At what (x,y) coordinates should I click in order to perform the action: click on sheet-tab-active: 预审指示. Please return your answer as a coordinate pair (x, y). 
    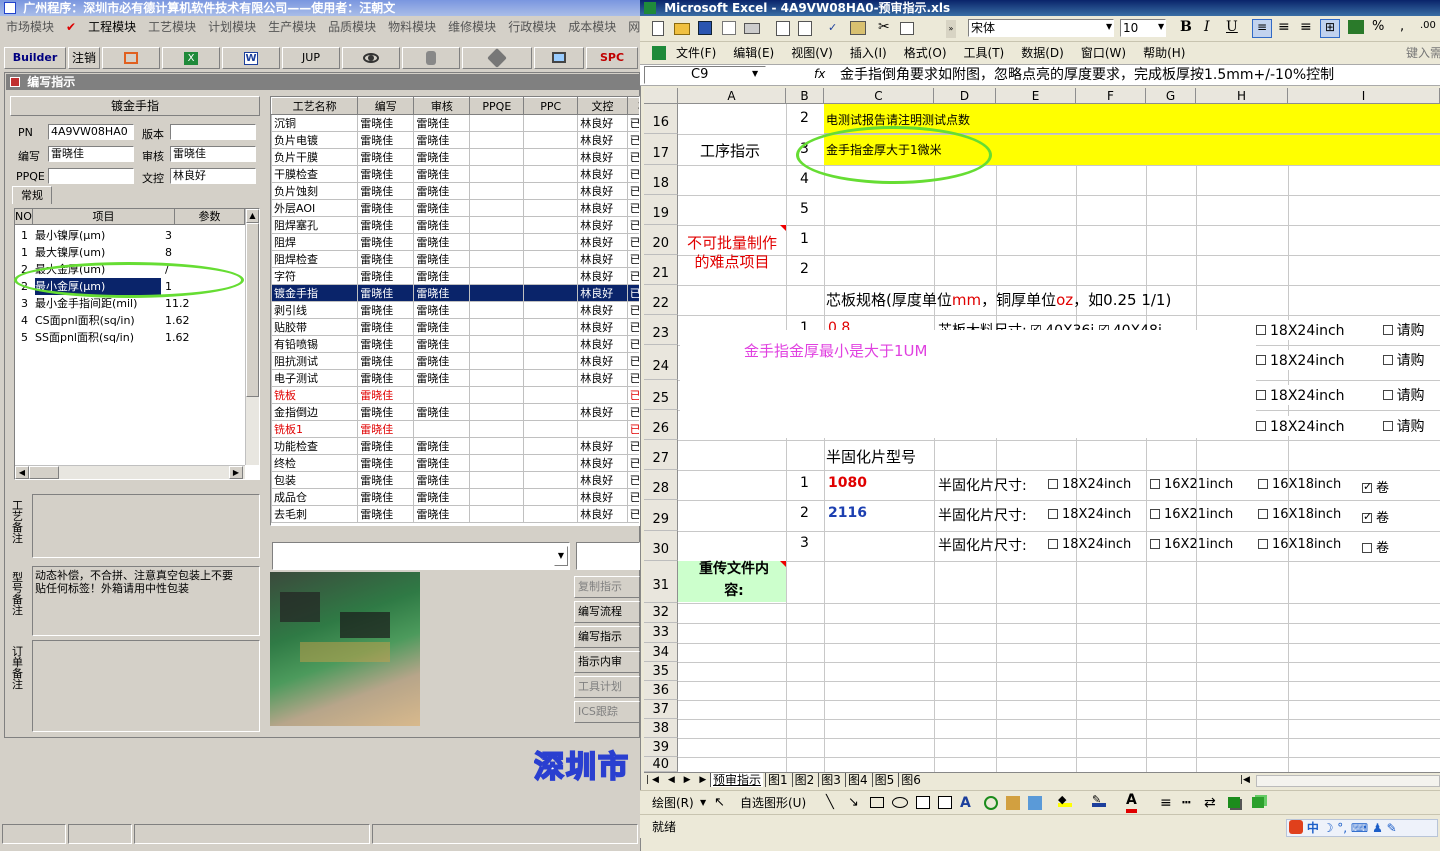
    Looking at the image, I should click on (737, 780).